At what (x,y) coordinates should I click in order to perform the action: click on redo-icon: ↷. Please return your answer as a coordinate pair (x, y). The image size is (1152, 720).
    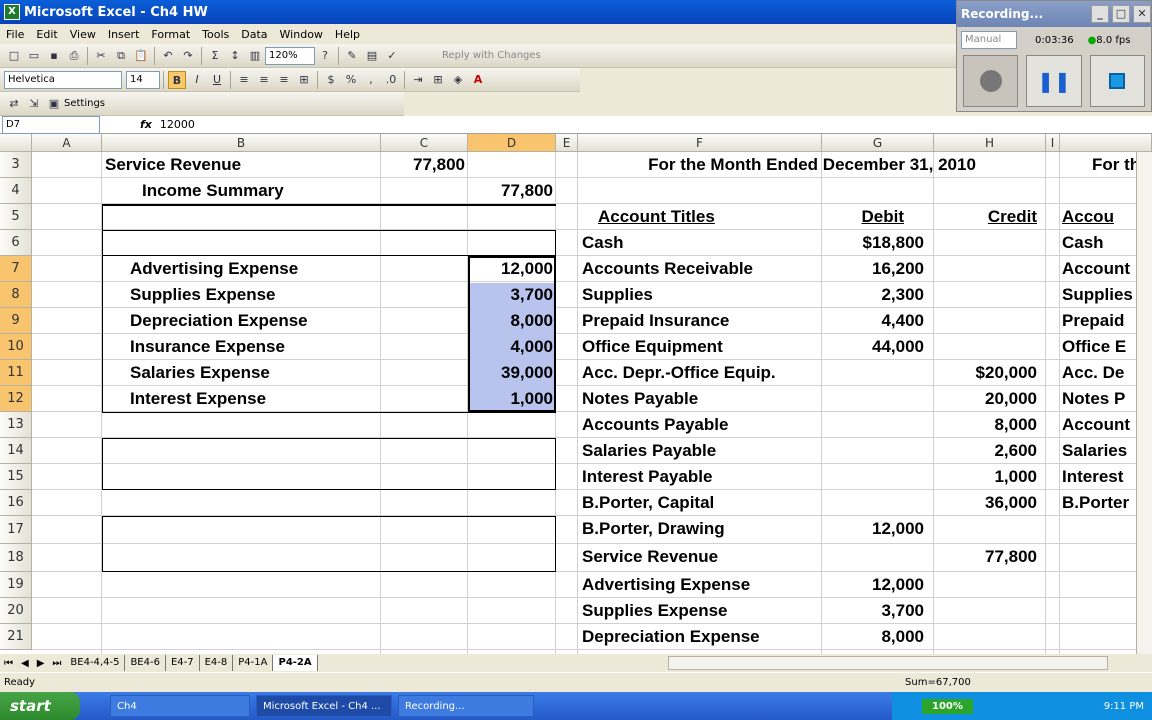
    Looking at the image, I should click on (188, 56).